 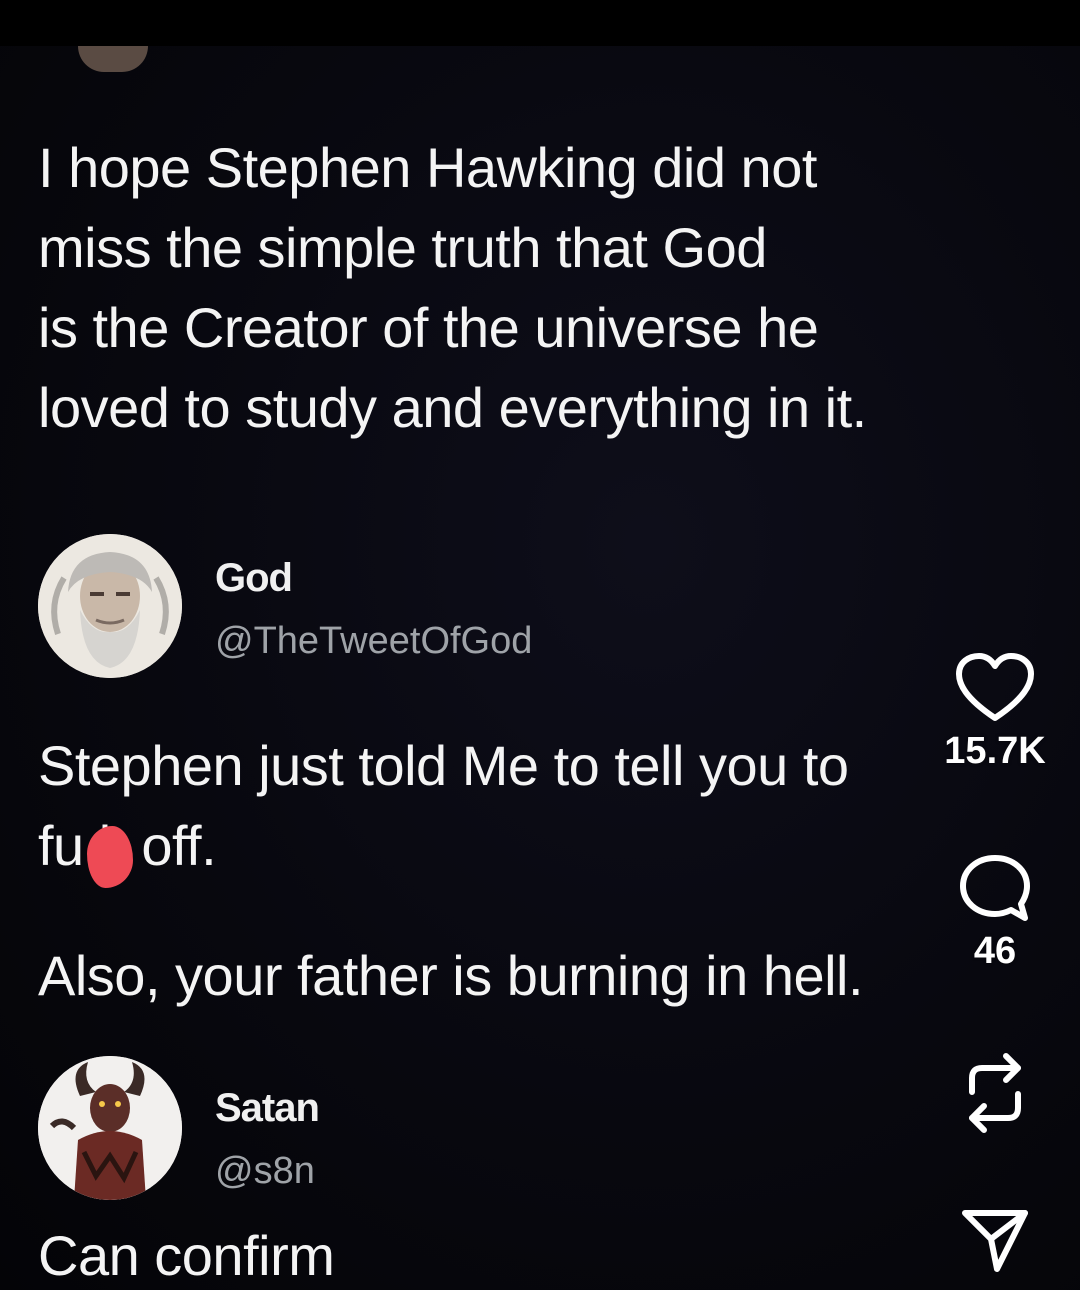 What do you see at coordinates (374, 641) in the screenshot?
I see `author-handle: @TheTweetOfGod` at bounding box center [374, 641].